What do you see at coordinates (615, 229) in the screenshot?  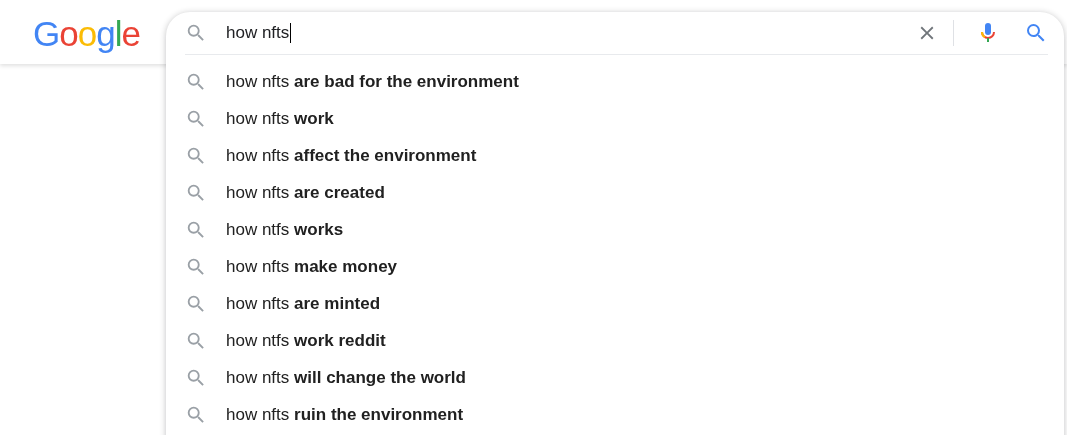 I see `suggestion-item: how ntfs works` at bounding box center [615, 229].